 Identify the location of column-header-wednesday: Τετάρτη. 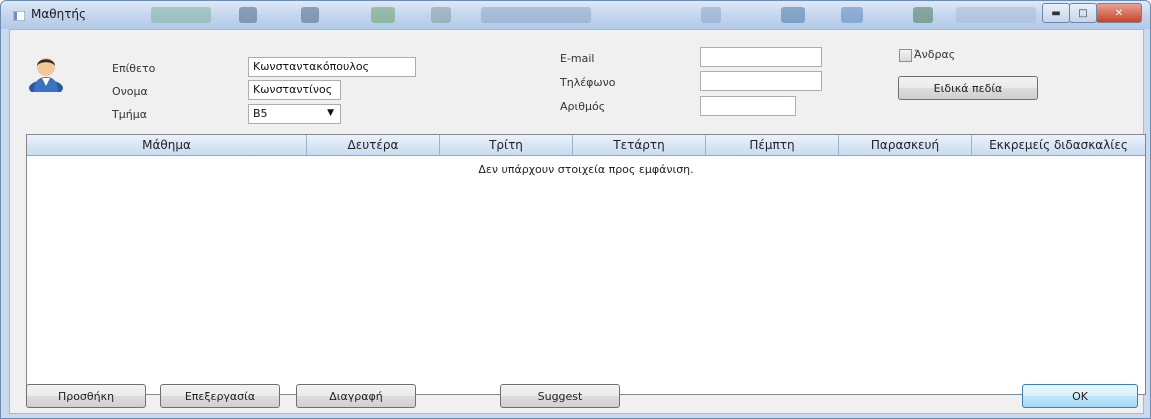
(639, 145).